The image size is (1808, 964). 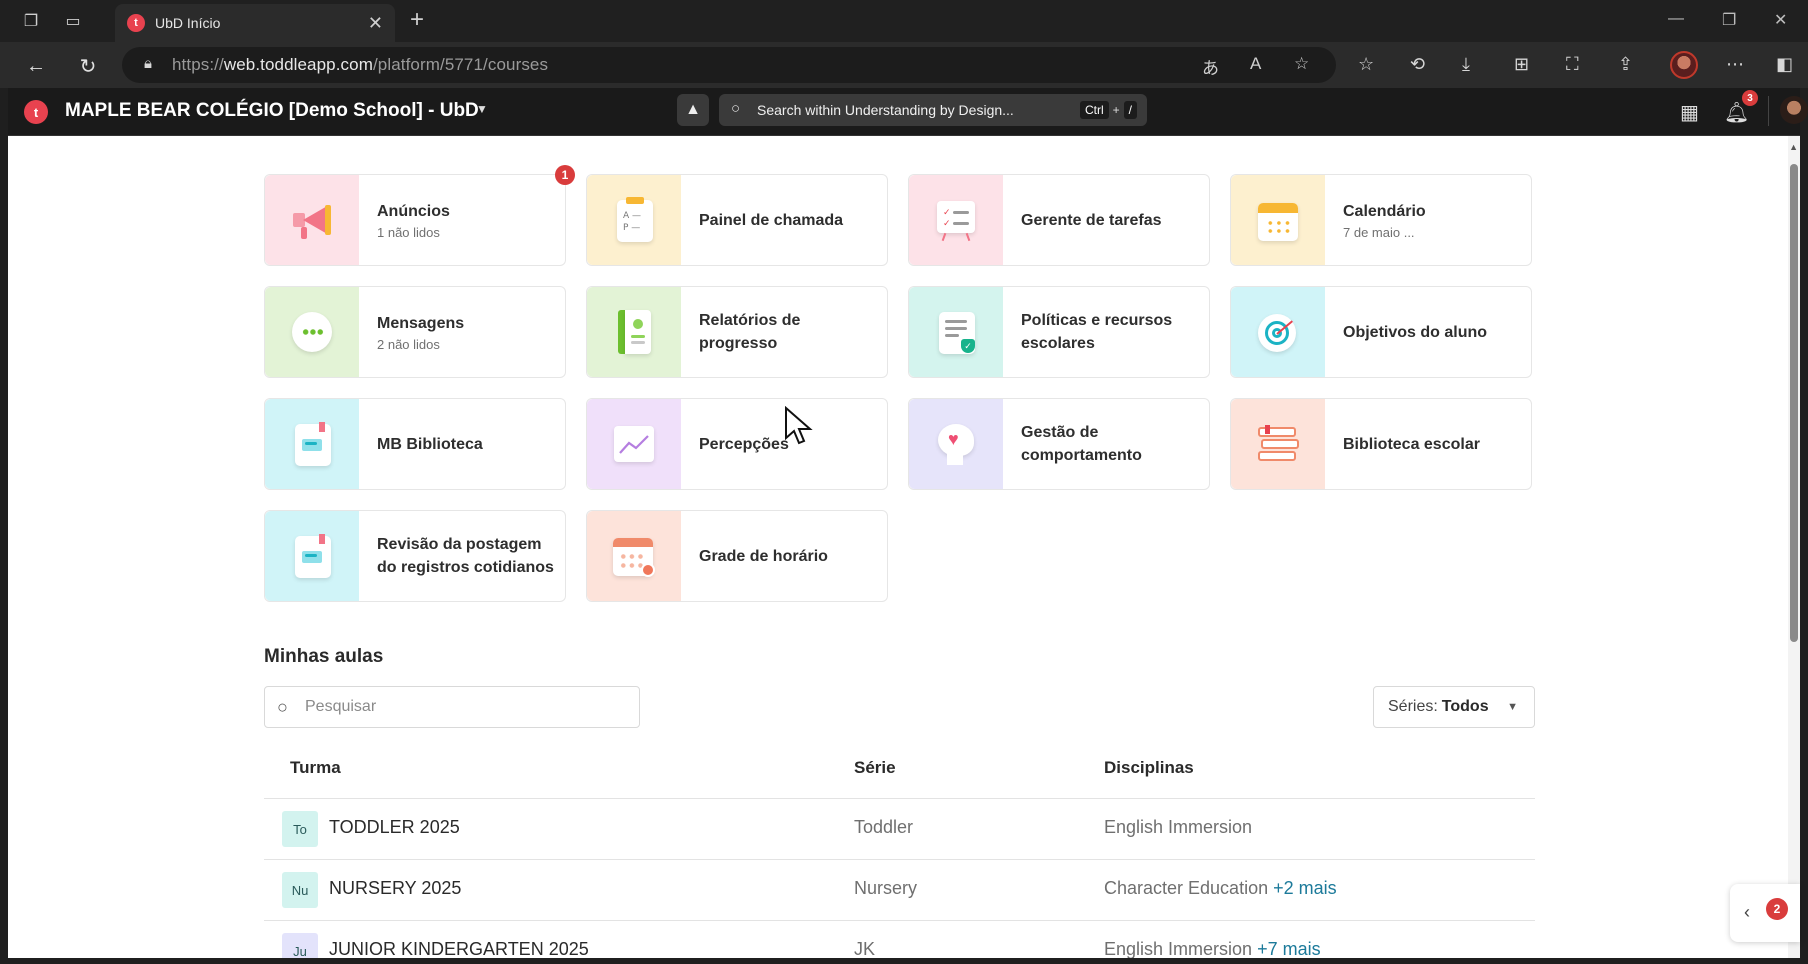 What do you see at coordinates (1794, 110) in the screenshot?
I see `user-avatar` at bounding box center [1794, 110].